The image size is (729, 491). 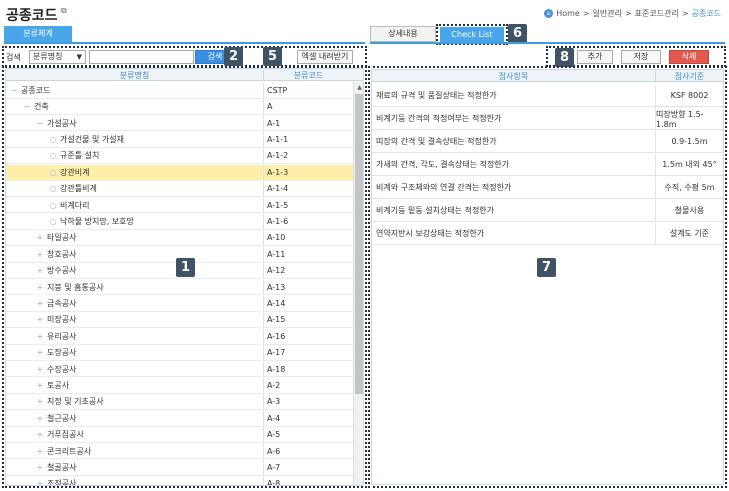 What do you see at coordinates (75, 287) in the screenshot?
I see `tree-node-label: 지붕 및 홈통공사` at bounding box center [75, 287].